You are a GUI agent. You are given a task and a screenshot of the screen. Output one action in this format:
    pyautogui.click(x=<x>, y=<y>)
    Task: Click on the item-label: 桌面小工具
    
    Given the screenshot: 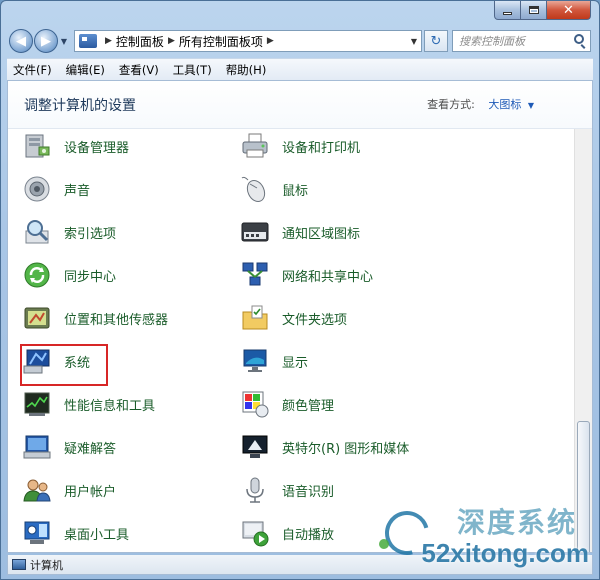 What is the action you would take?
    pyautogui.click(x=97, y=535)
    